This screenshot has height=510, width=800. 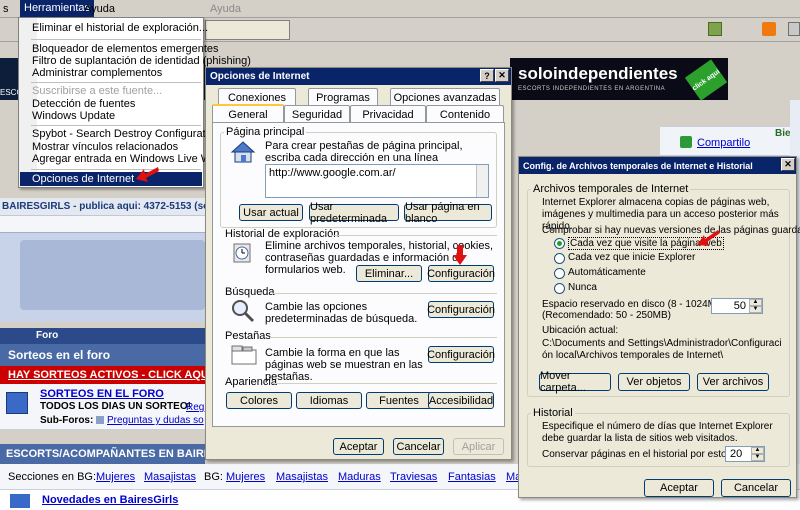 I want to click on tab-seguridad: Seguridad, so click(x=317, y=114).